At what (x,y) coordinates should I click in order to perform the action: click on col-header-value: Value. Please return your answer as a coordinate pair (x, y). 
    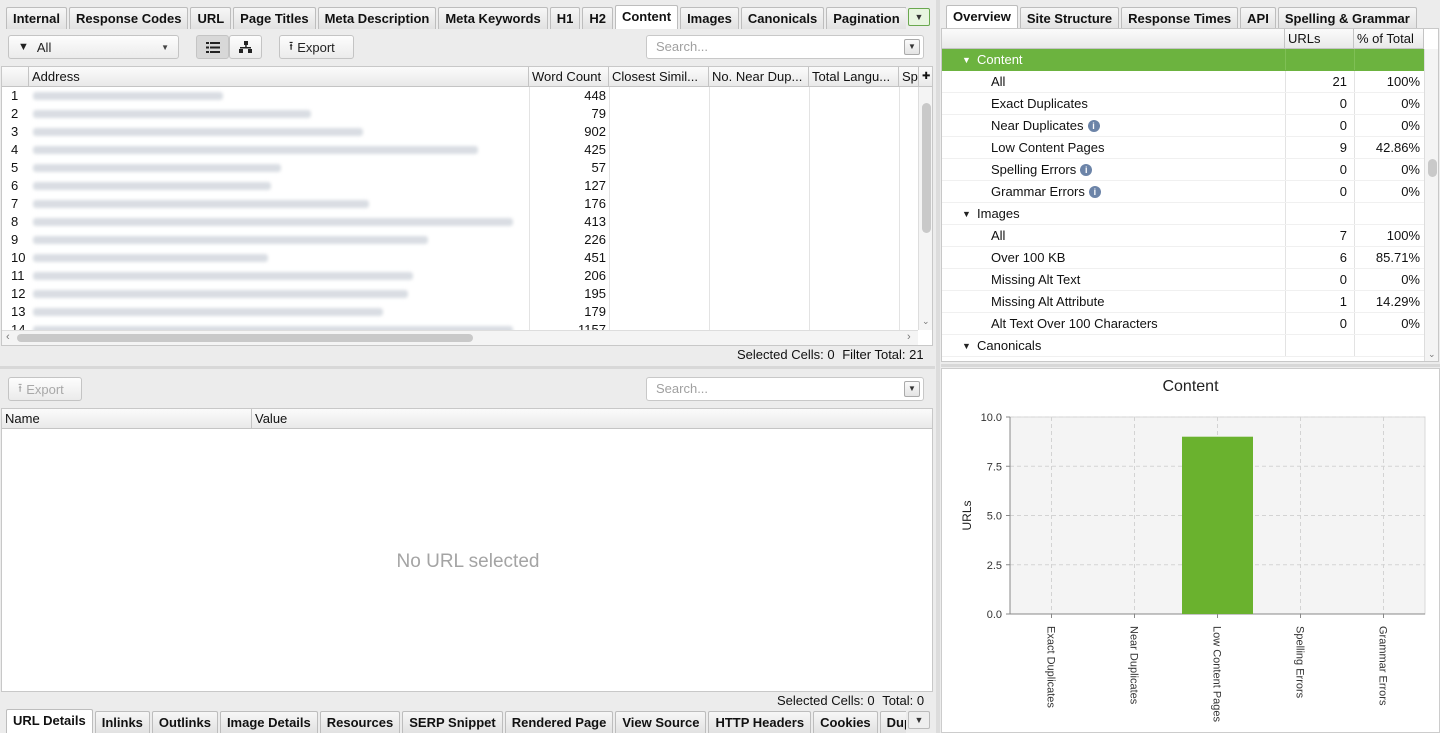
    Looking at the image, I should click on (592, 419).